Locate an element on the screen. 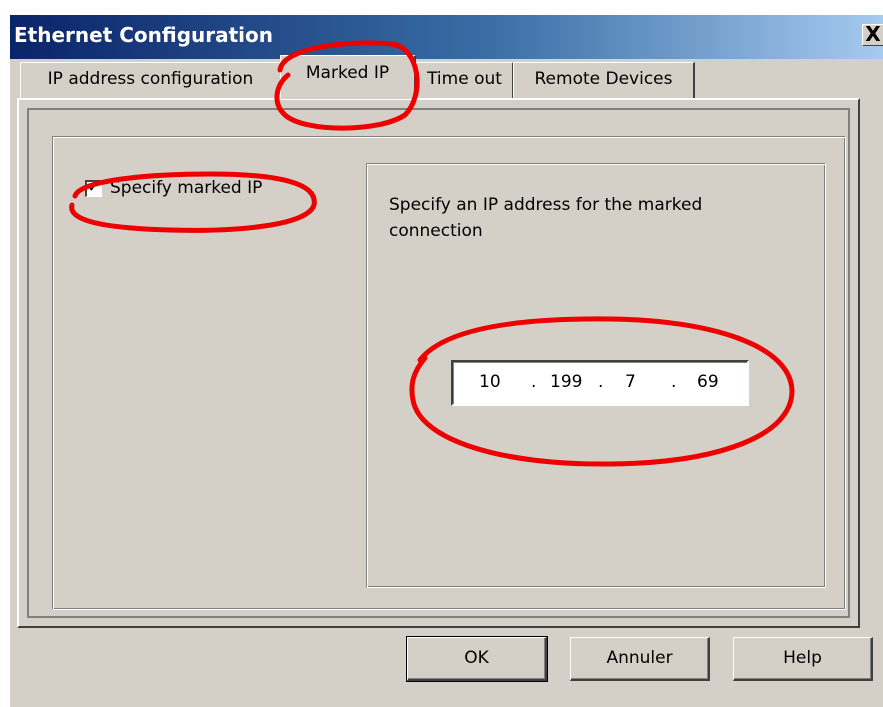  tab-remote-devices: Remote Devices is located at coordinates (604, 80).